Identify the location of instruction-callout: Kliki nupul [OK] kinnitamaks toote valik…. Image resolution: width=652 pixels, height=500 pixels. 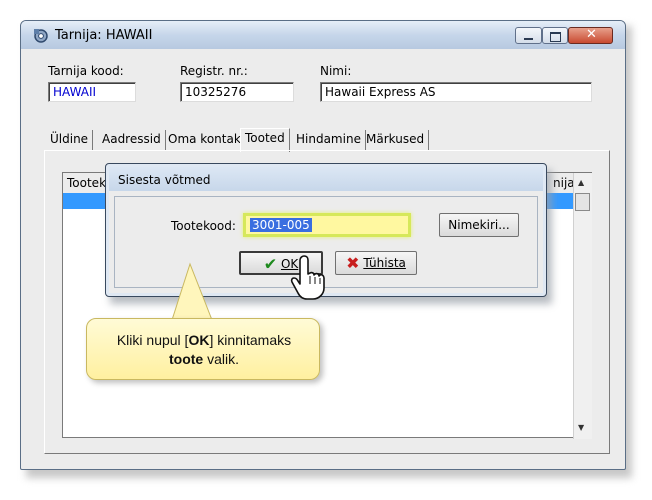
(203, 349).